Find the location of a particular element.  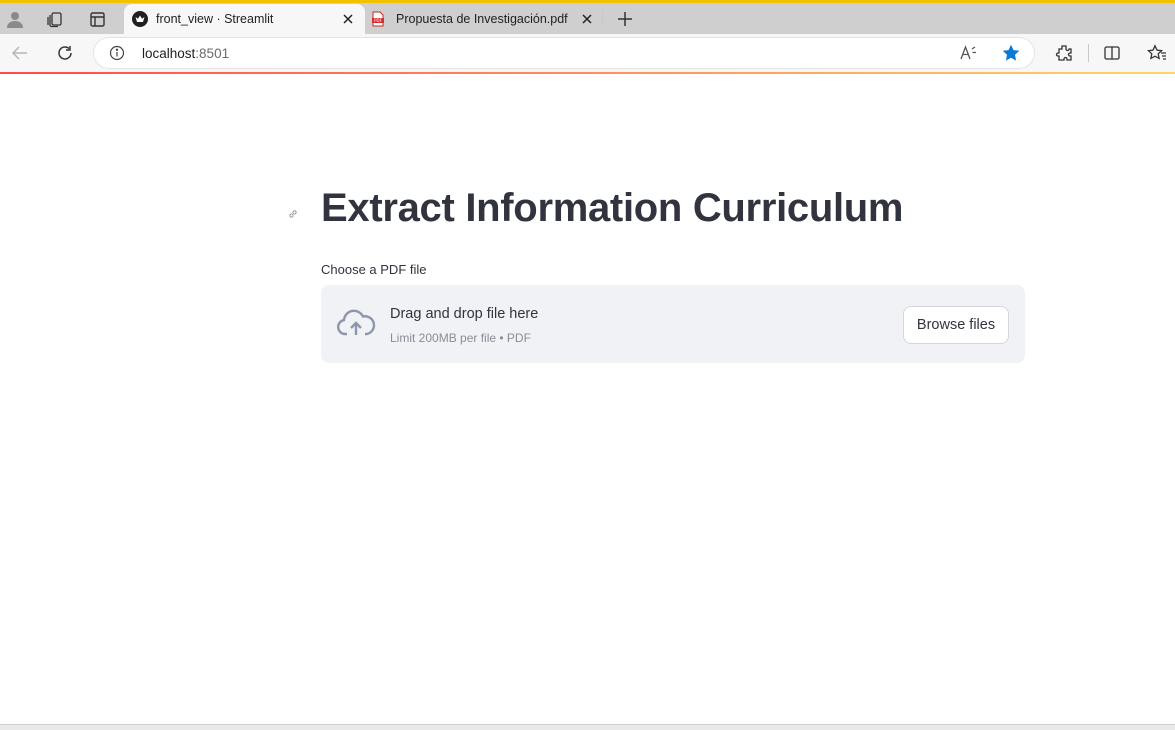

pdf-icon: PDF is located at coordinates (378, 19).